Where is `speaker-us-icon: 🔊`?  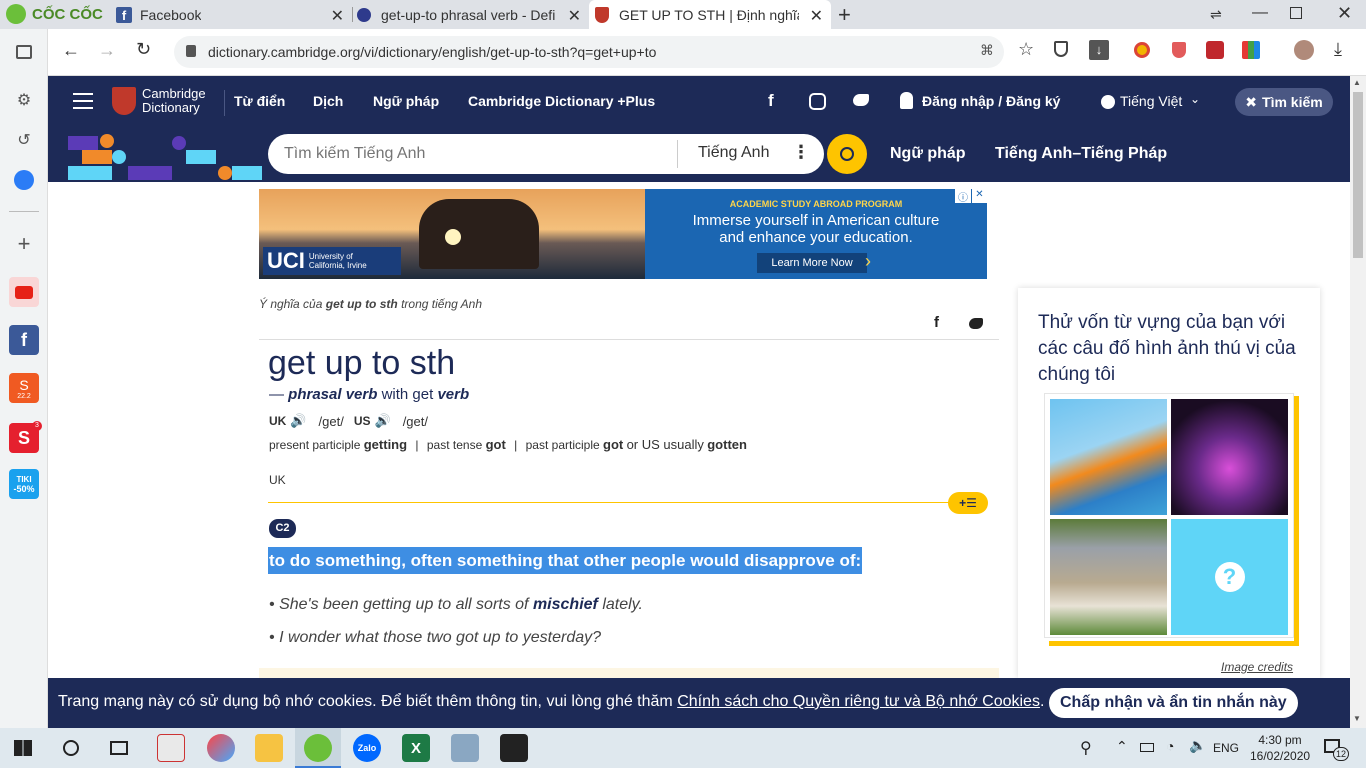
speaker-us-icon: 🔊 is located at coordinates (383, 421).